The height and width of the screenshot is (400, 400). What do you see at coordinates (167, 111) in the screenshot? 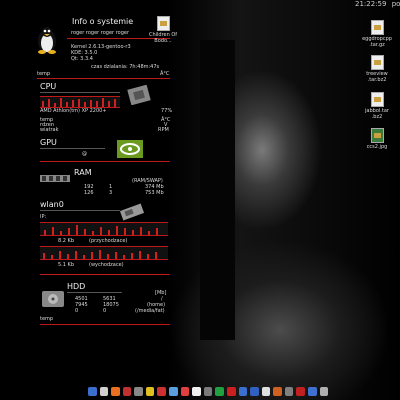
I see `cpu-usage: 77%` at bounding box center [167, 111].